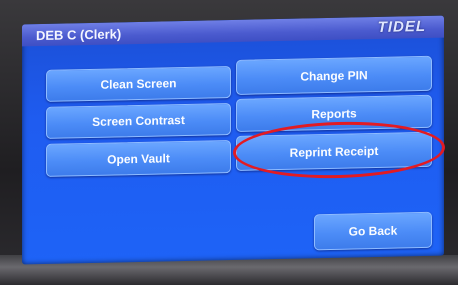 This screenshot has height=285, width=458. What do you see at coordinates (334, 75) in the screenshot?
I see `change-pin-button: Change PIN` at bounding box center [334, 75].